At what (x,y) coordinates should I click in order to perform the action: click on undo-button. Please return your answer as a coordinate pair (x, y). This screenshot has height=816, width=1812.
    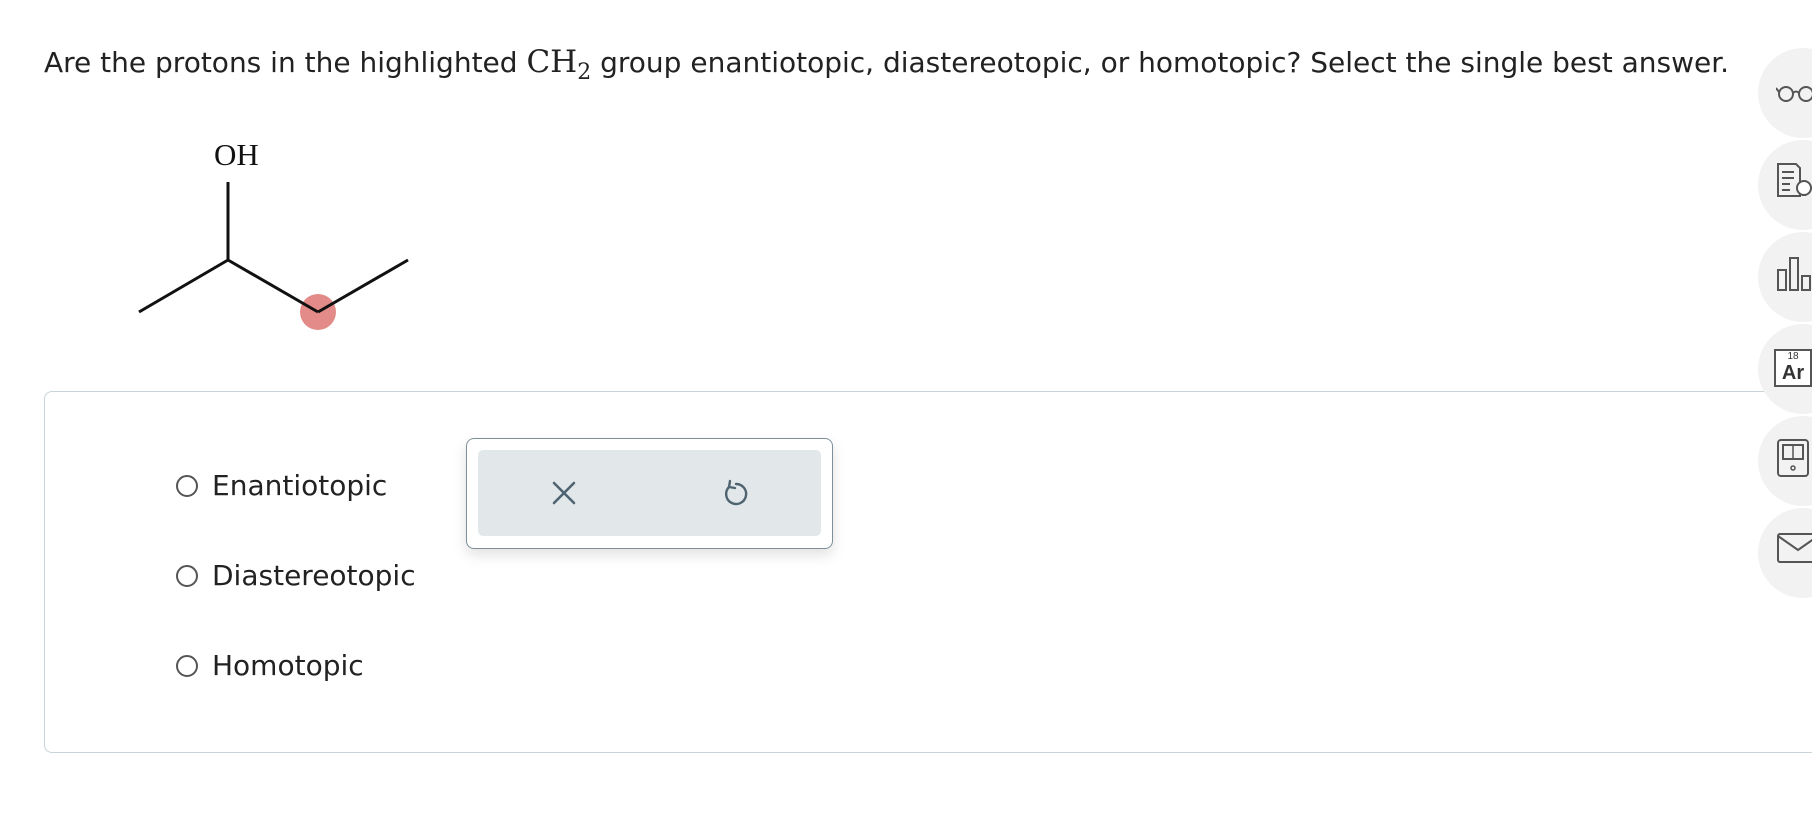
    Looking at the image, I should click on (734, 493).